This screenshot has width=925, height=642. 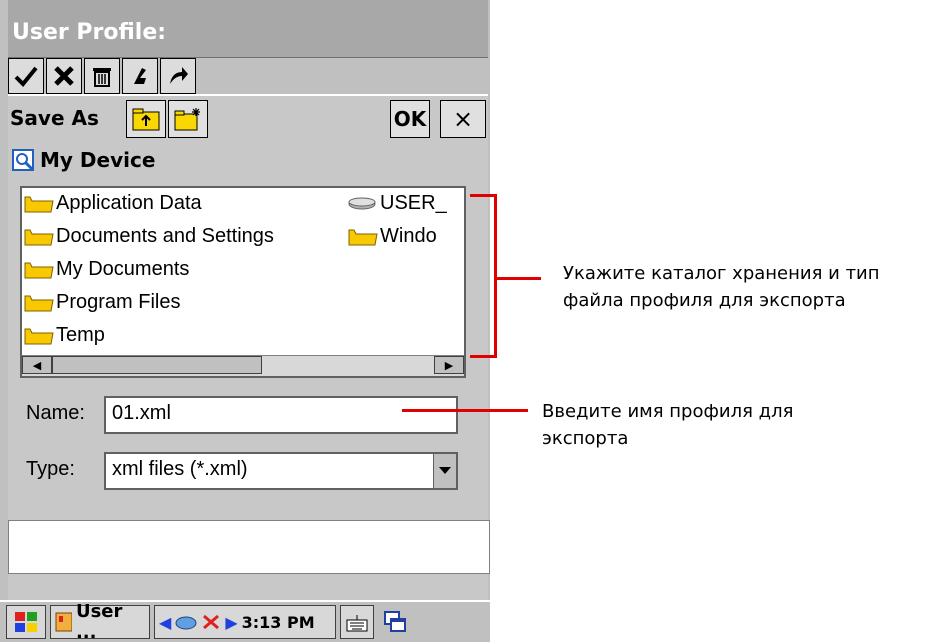 I want to click on folder-item: Application Data, so click(x=113, y=203).